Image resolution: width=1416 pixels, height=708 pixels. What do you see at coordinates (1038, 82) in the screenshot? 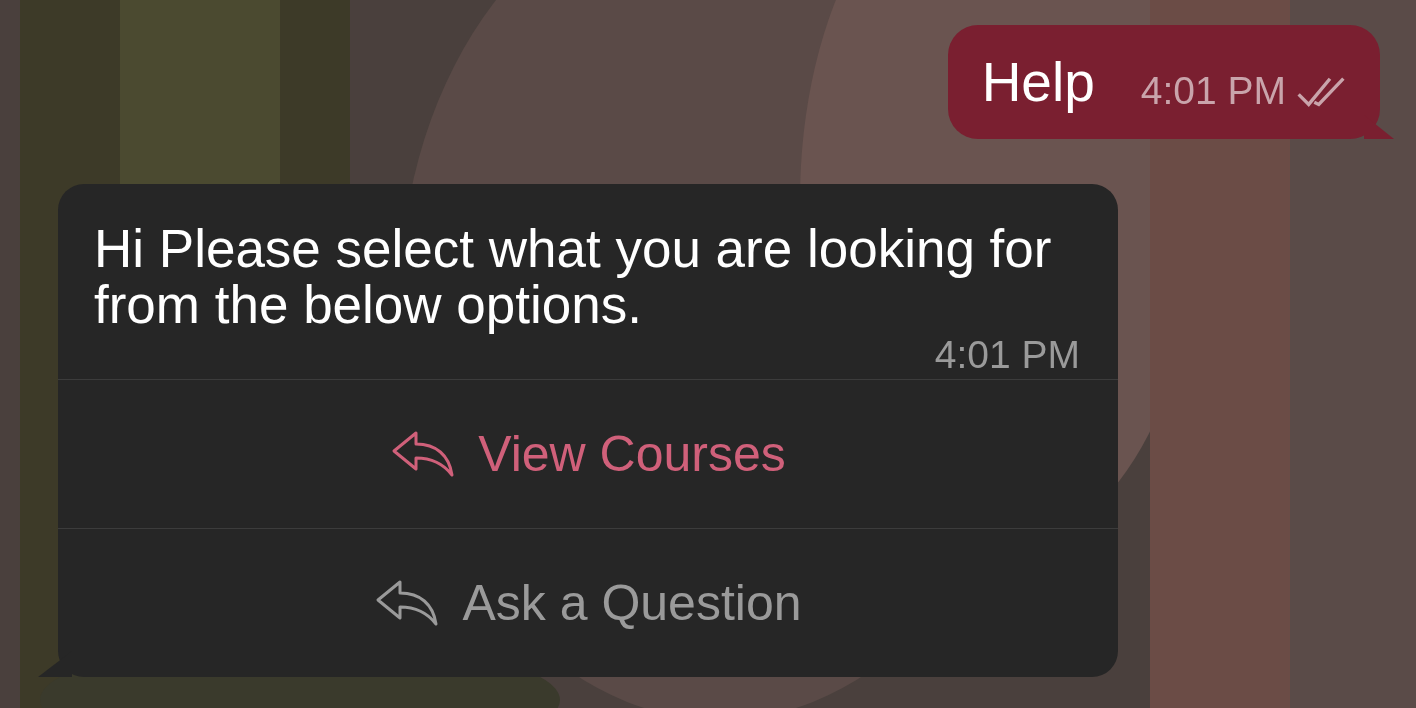
I see `message-text: Help` at bounding box center [1038, 82].